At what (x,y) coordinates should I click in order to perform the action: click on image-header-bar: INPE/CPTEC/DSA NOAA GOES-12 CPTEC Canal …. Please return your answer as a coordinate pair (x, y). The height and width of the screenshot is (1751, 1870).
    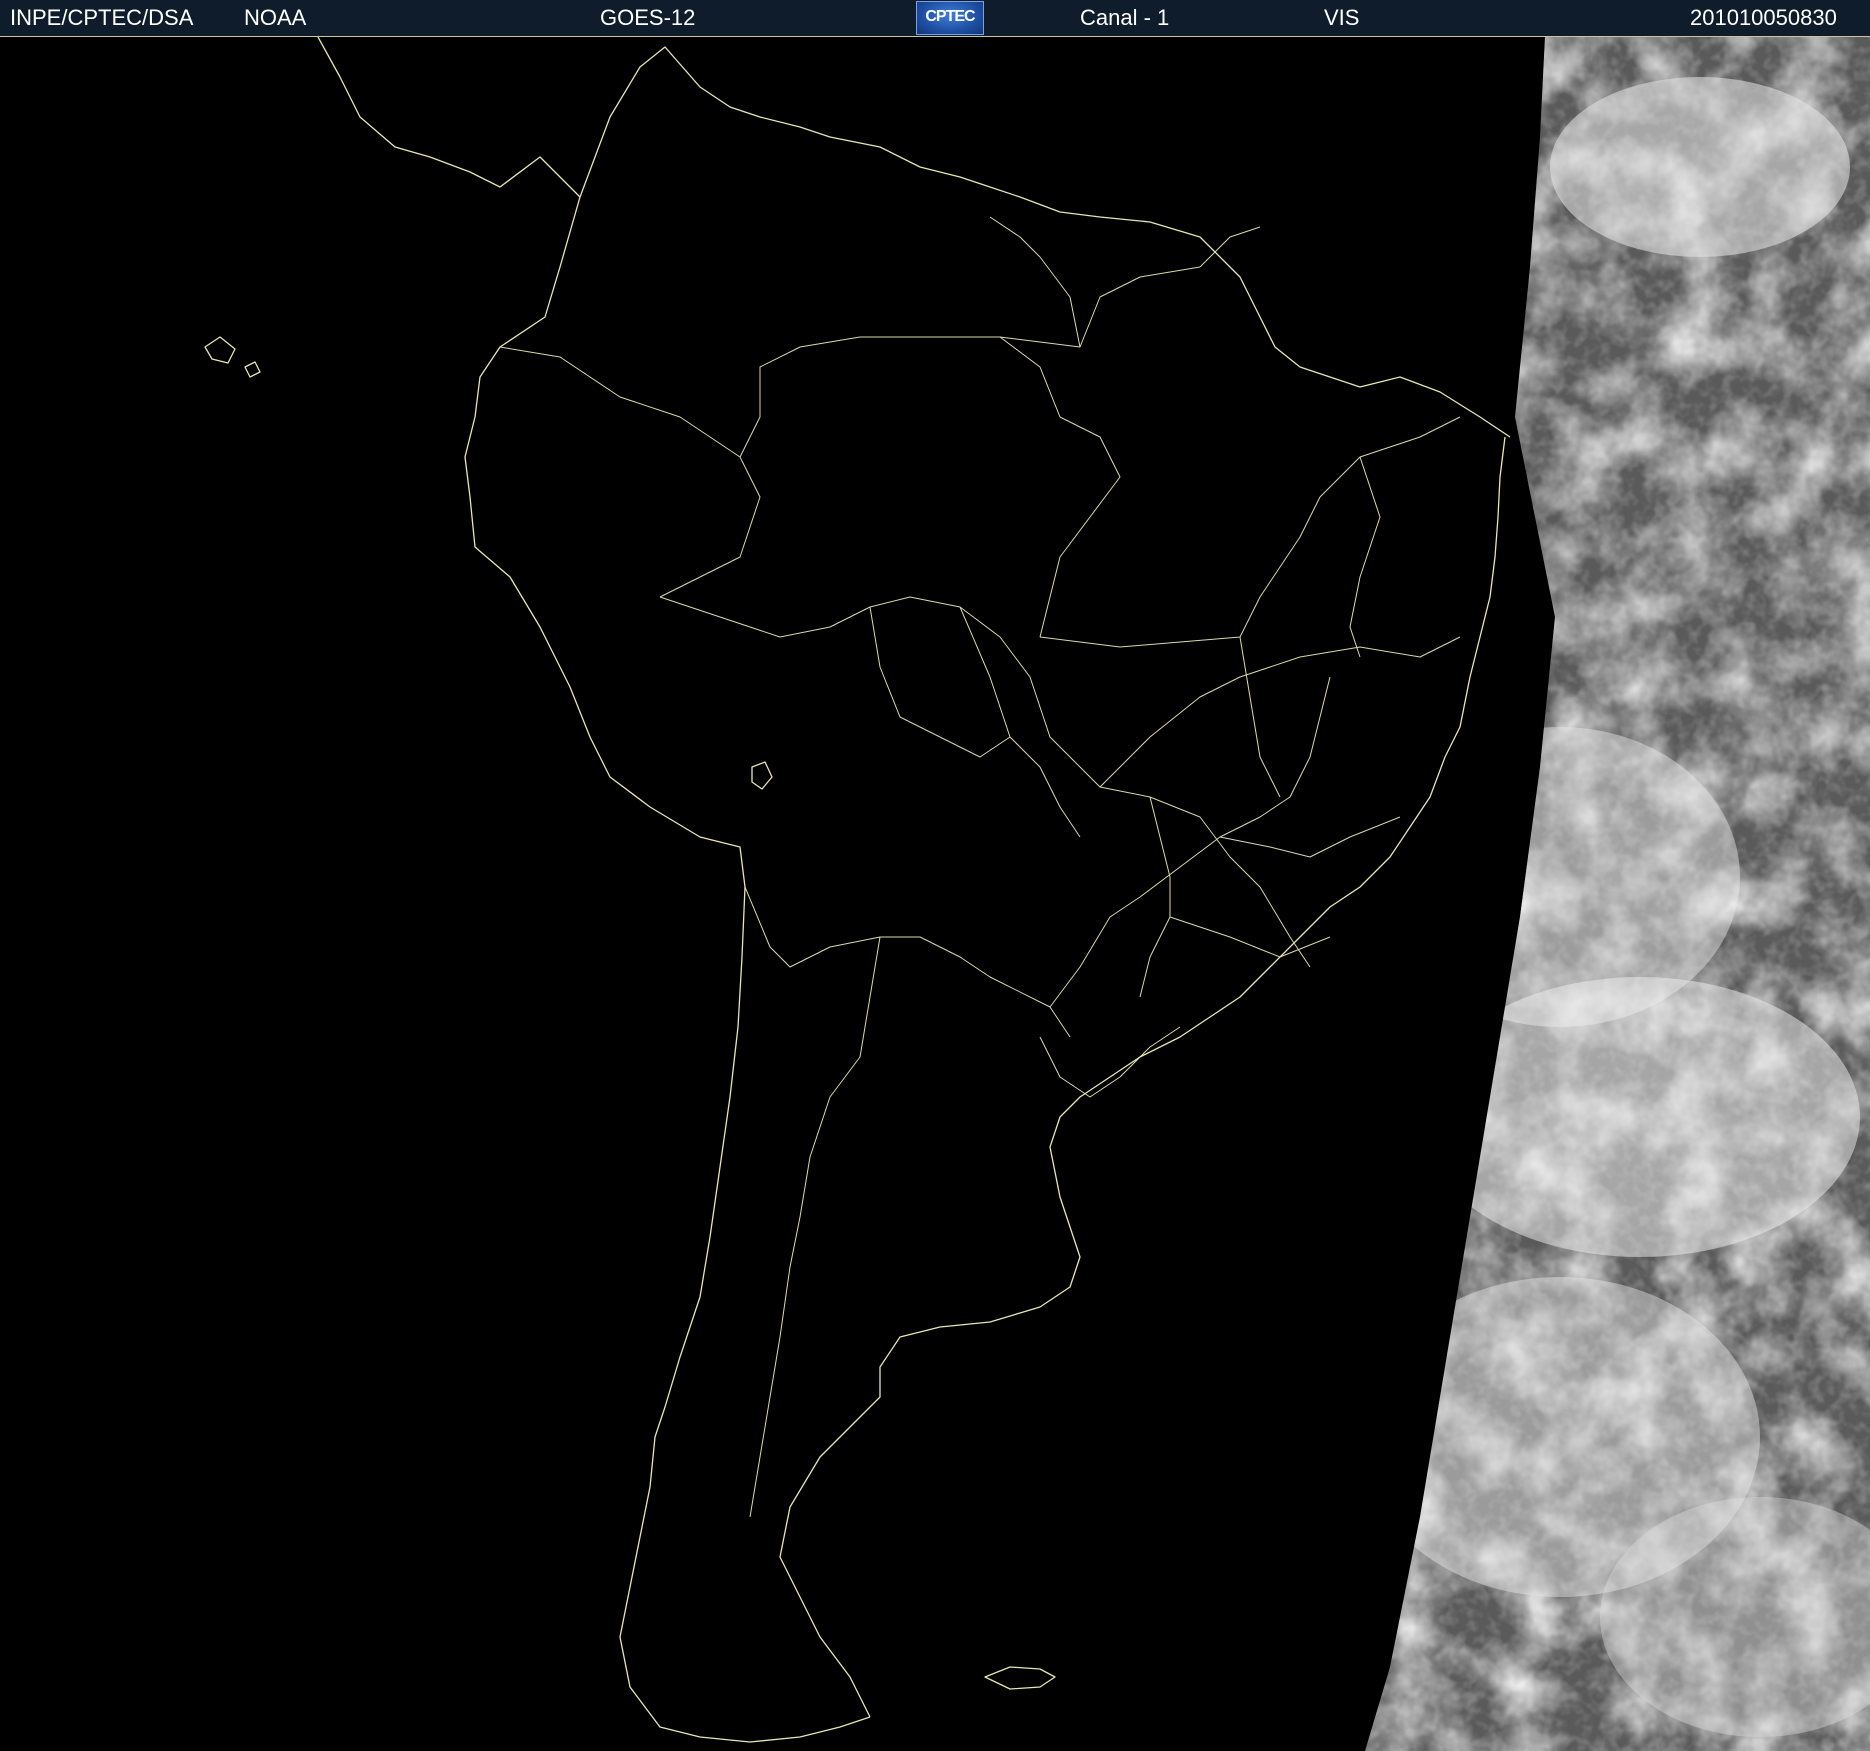
    Looking at the image, I should click on (935, 18).